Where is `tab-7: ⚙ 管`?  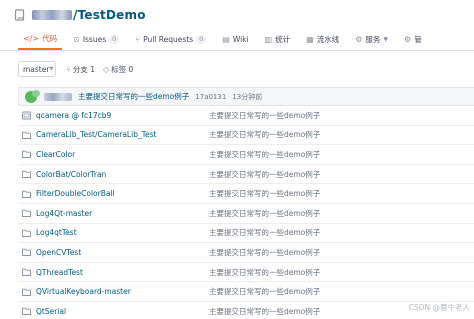 tab-7: ⚙ 管 is located at coordinates (413, 39).